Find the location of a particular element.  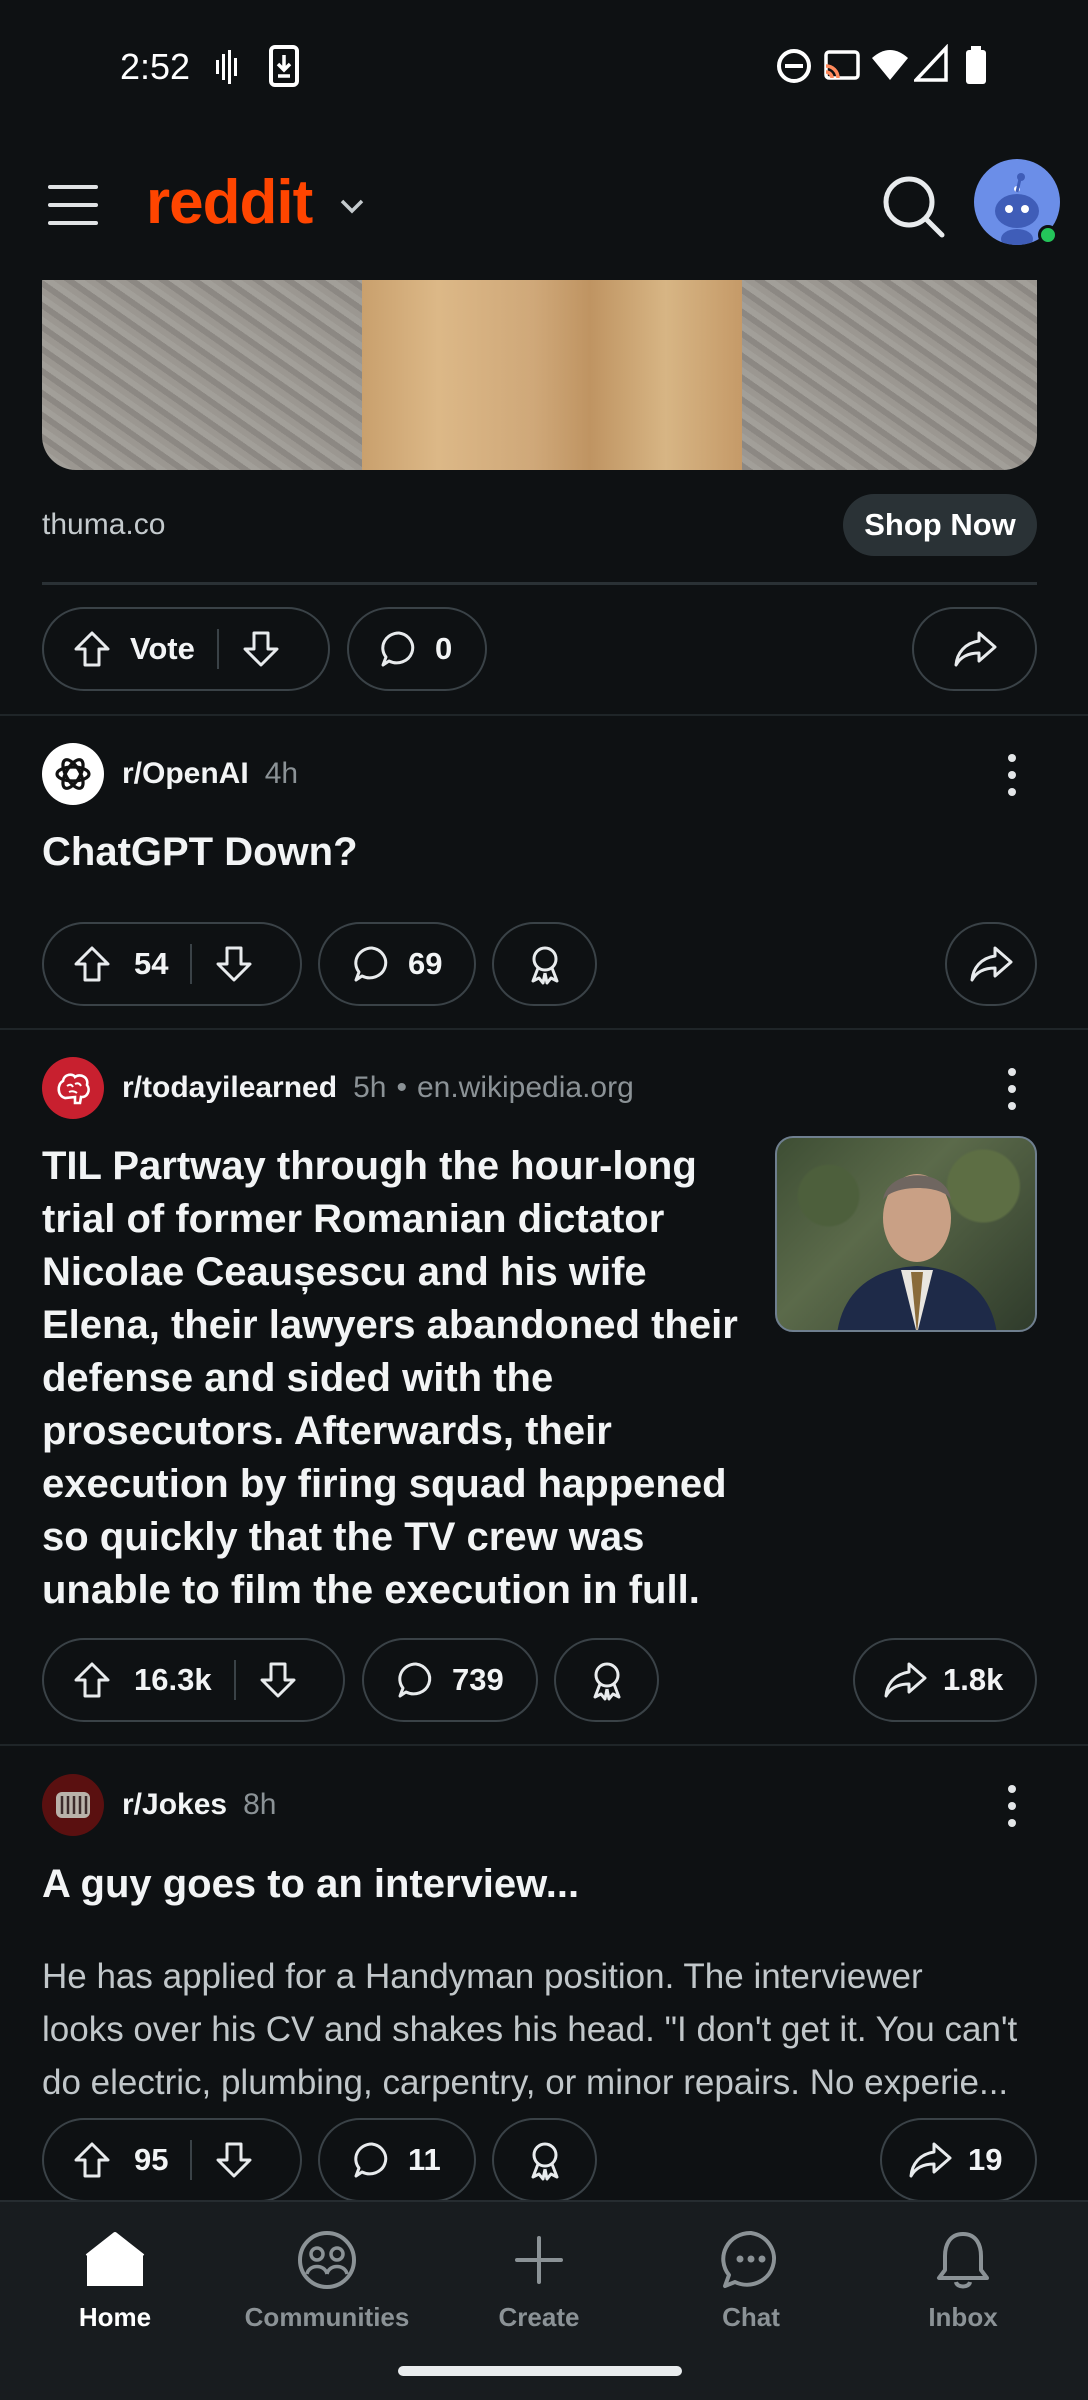

status-time: 2:52 is located at coordinates (155, 66).